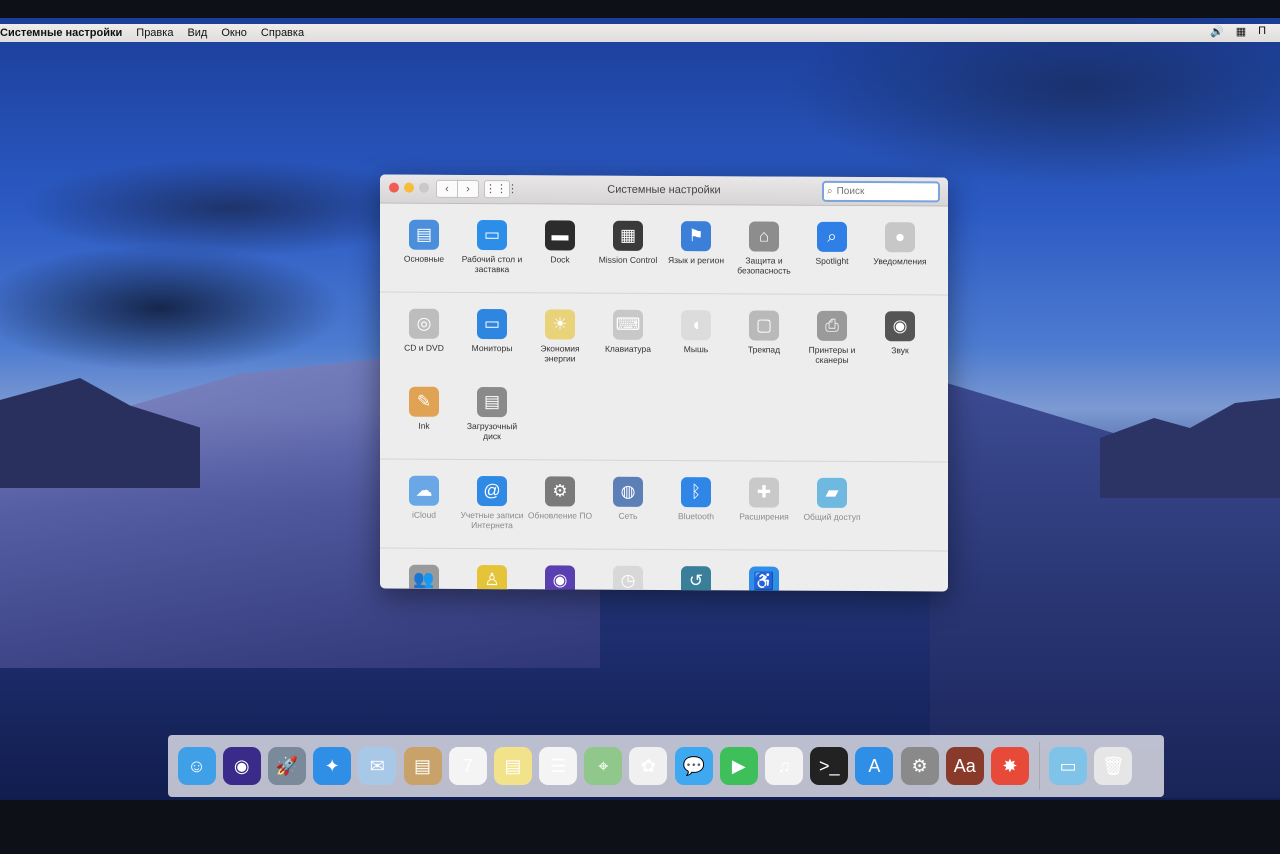  Describe the element at coordinates (900, 350) in the screenshot. I see `pane-label: Звук` at that location.